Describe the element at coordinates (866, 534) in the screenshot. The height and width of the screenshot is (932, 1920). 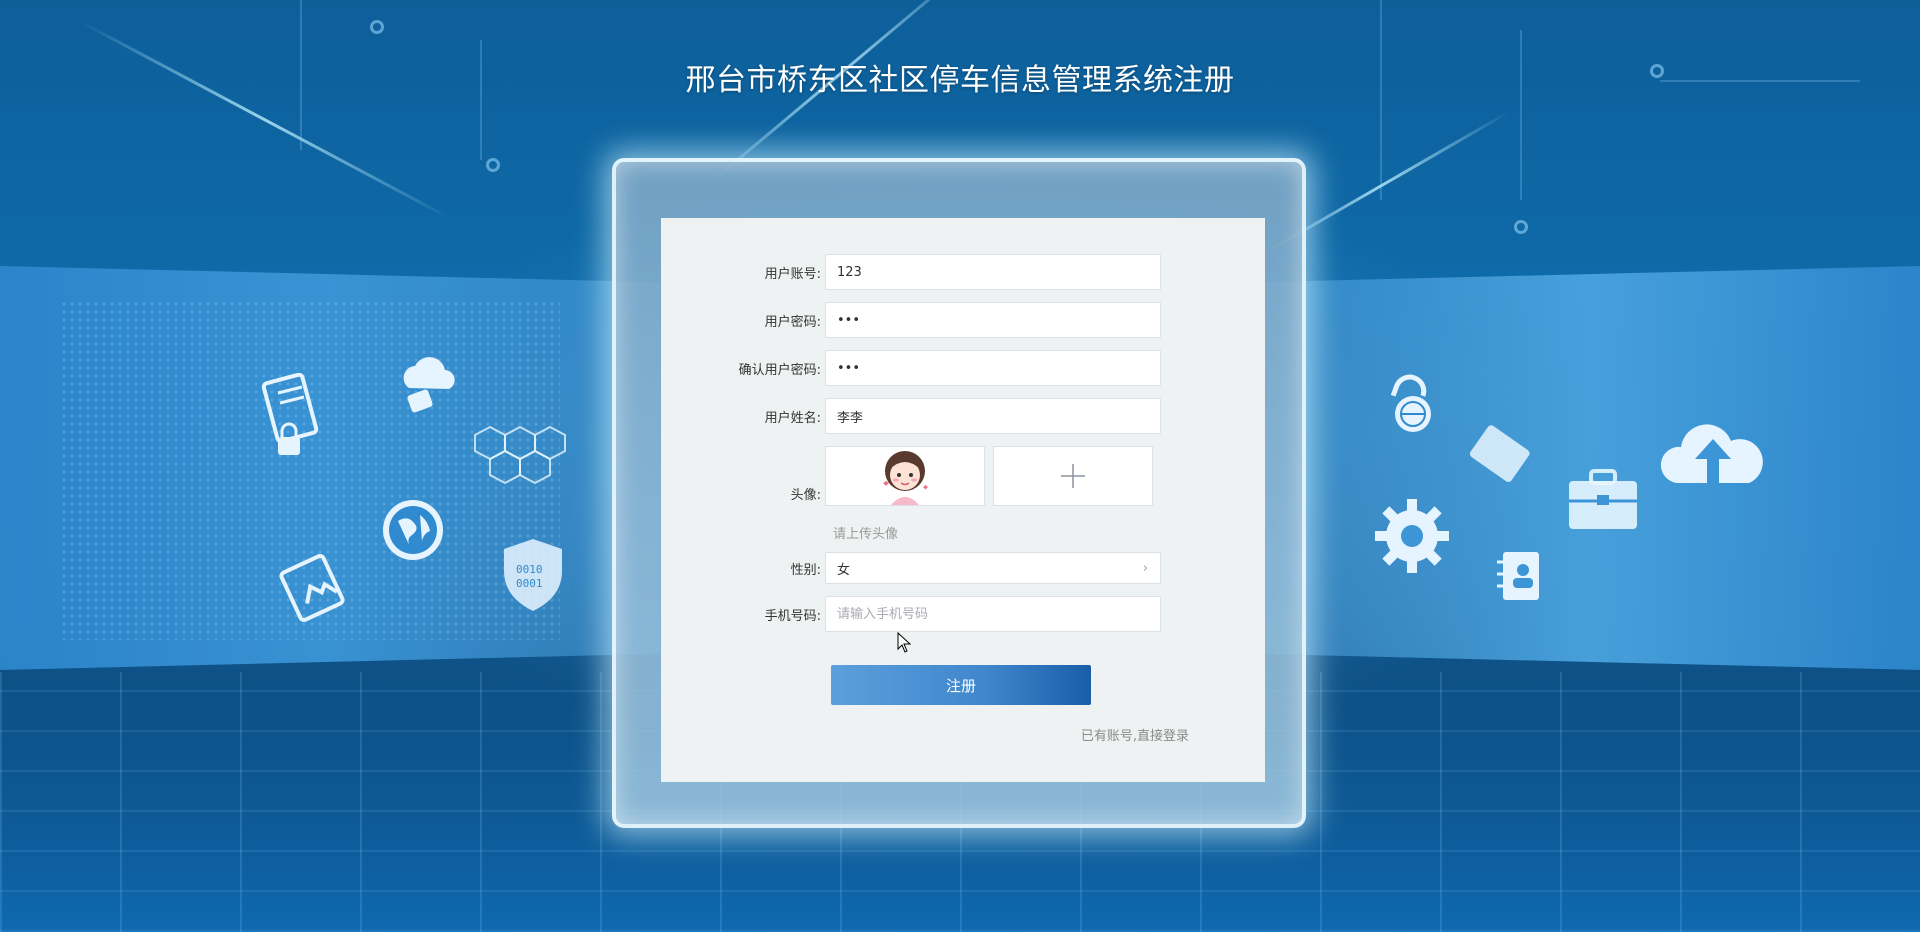
I see `avatar-hint: 请上传头像` at that location.